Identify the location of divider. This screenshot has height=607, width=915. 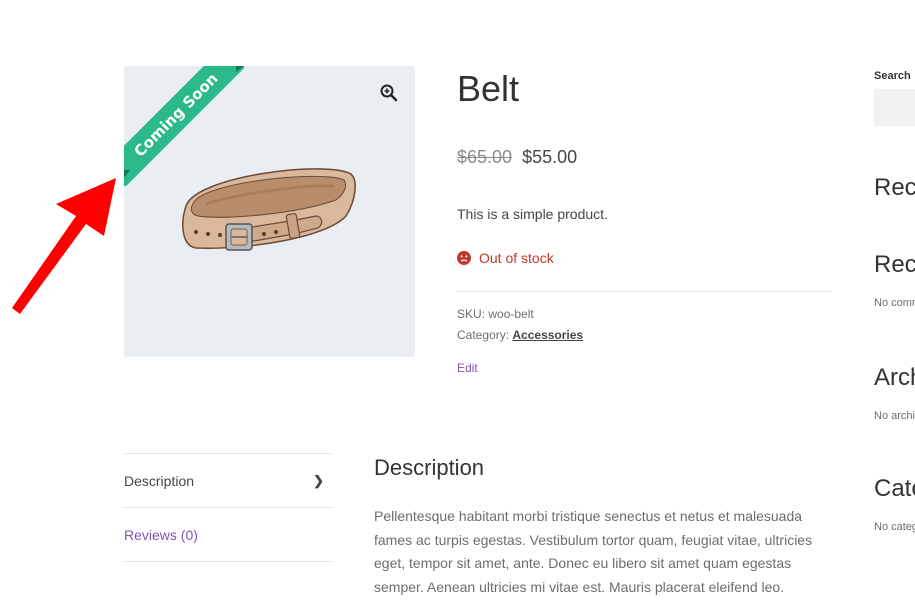
(644, 291).